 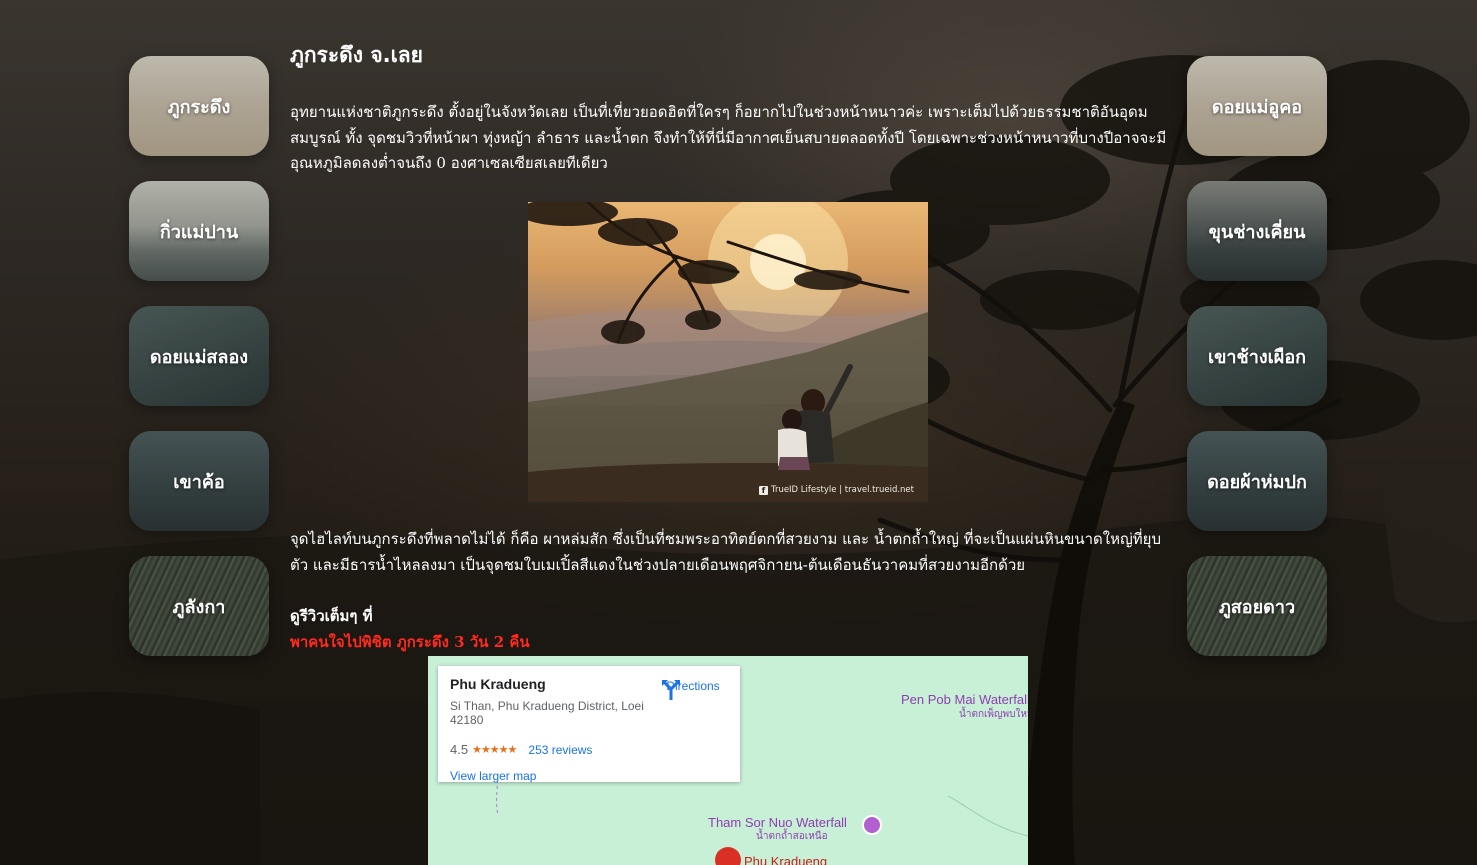 I want to click on card-kew-mae-pan: กิ่วแม่ปาน, so click(x=199, y=231).